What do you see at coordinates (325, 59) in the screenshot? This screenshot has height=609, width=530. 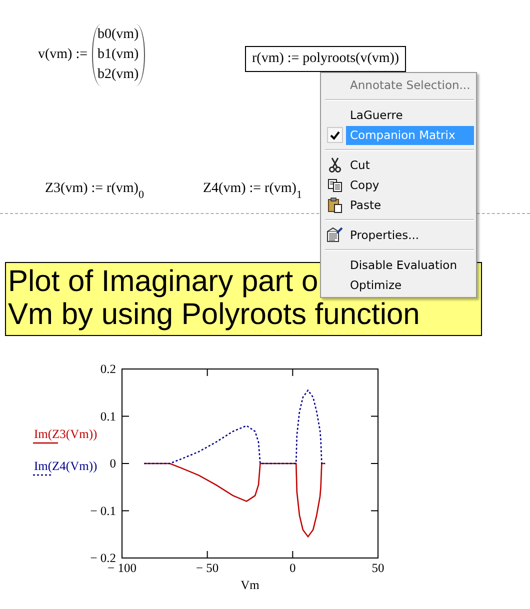 I see `math-expression: r(vm) := polyroots(v(vm))` at bounding box center [325, 59].